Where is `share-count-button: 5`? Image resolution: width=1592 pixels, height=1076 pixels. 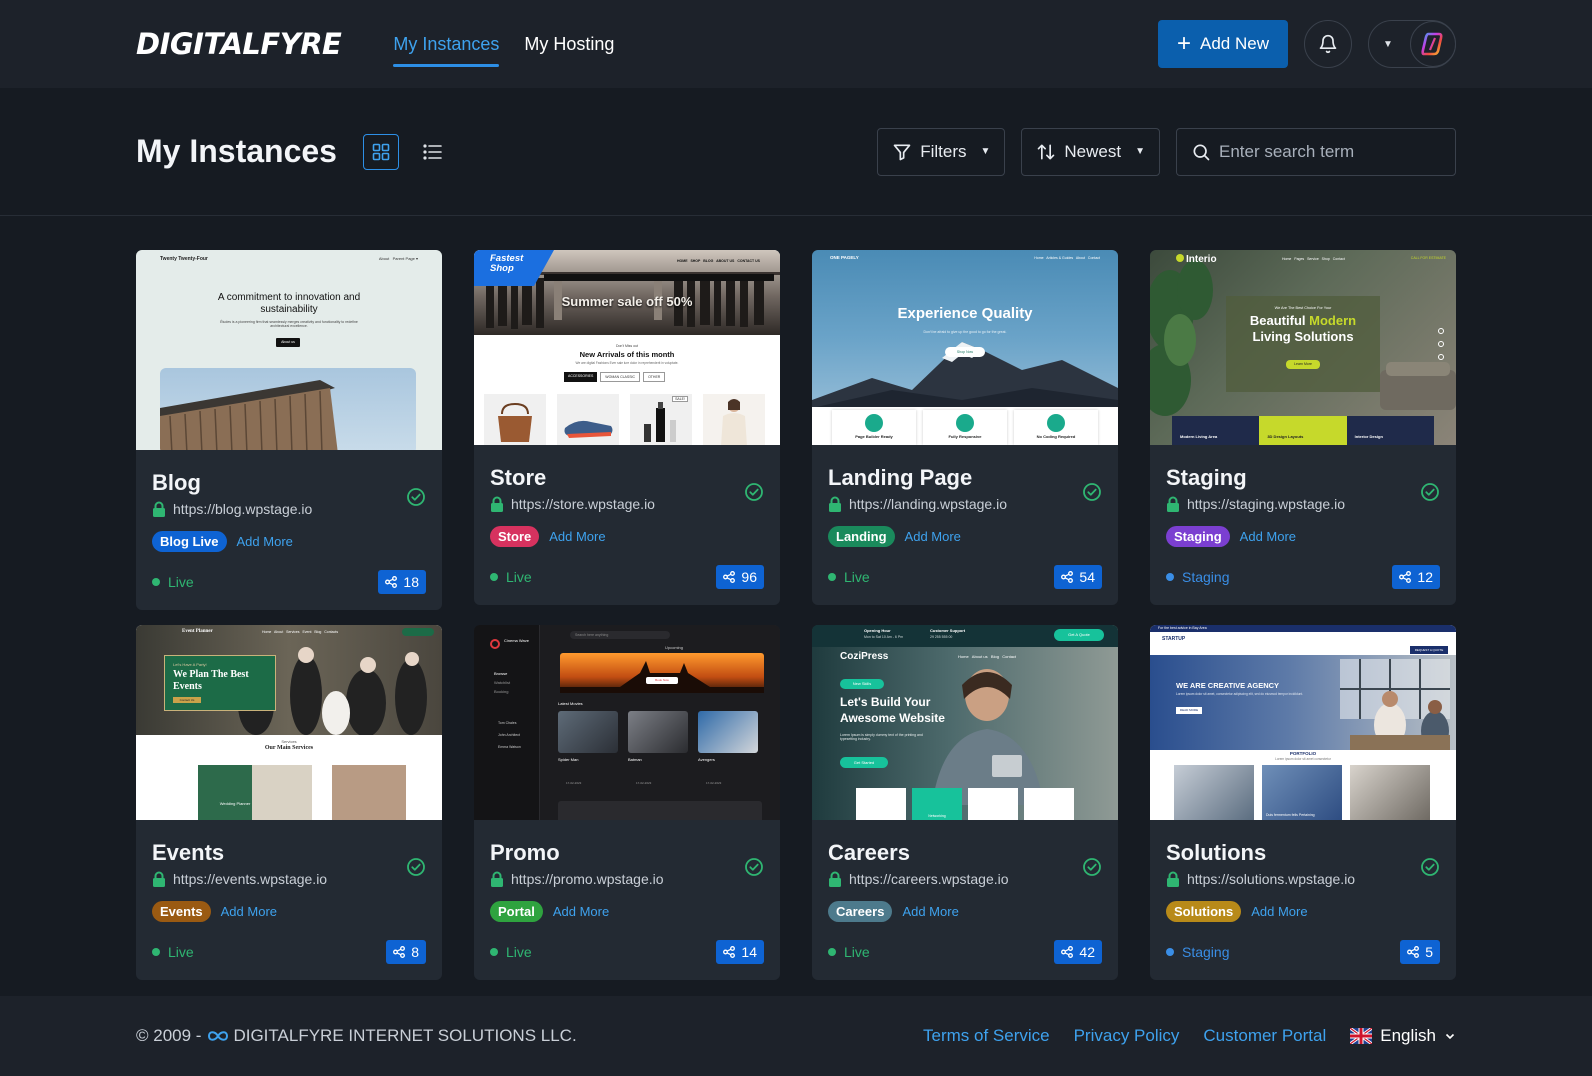
share-count-button: 5 is located at coordinates (1420, 952).